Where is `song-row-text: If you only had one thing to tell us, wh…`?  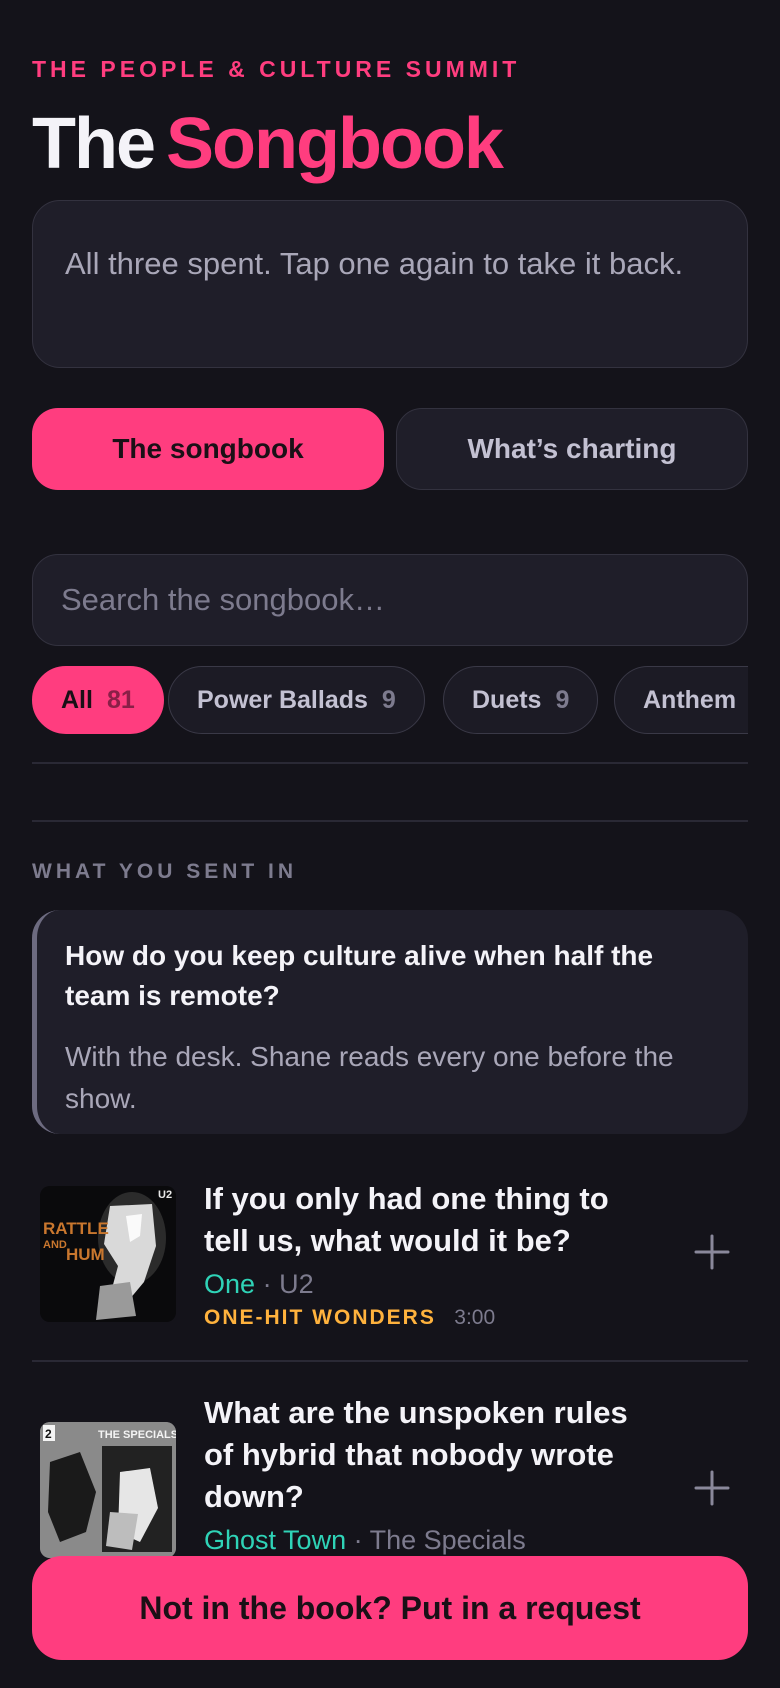 song-row-text: If you only had one thing to tell us, wh… is located at coordinates (424, 1254).